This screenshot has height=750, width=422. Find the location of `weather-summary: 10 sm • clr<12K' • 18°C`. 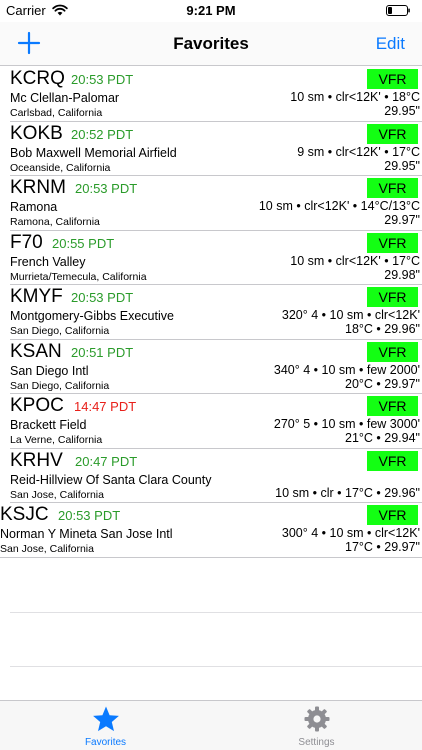

weather-summary: 10 sm • clr<12K' • 18°C is located at coordinates (355, 97).